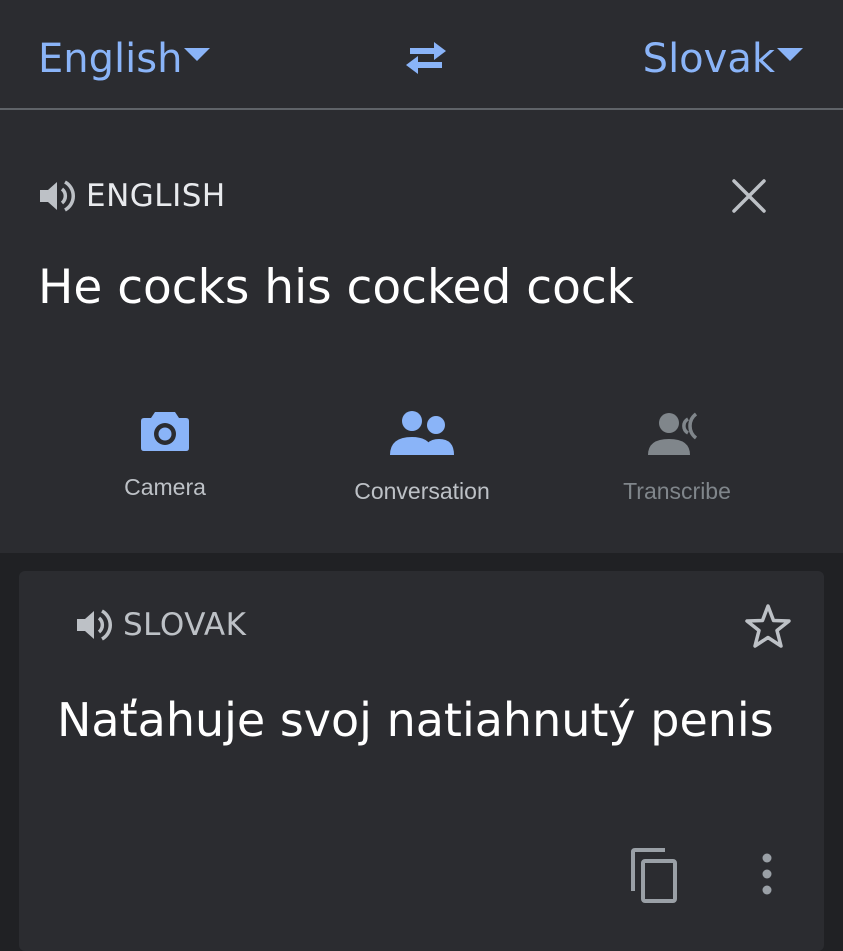 This screenshot has height=951, width=843. I want to click on translated-text: Naťahuje svoj natiahnutý penis, so click(415, 720).